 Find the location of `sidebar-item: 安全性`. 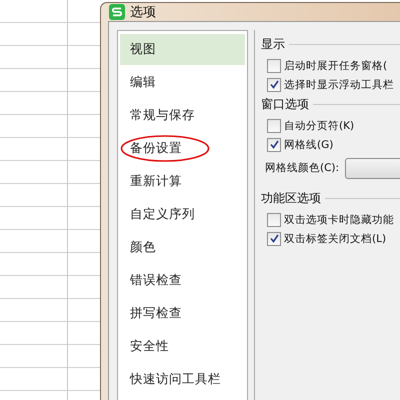

sidebar-item: 安全性 is located at coordinates (182, 346).